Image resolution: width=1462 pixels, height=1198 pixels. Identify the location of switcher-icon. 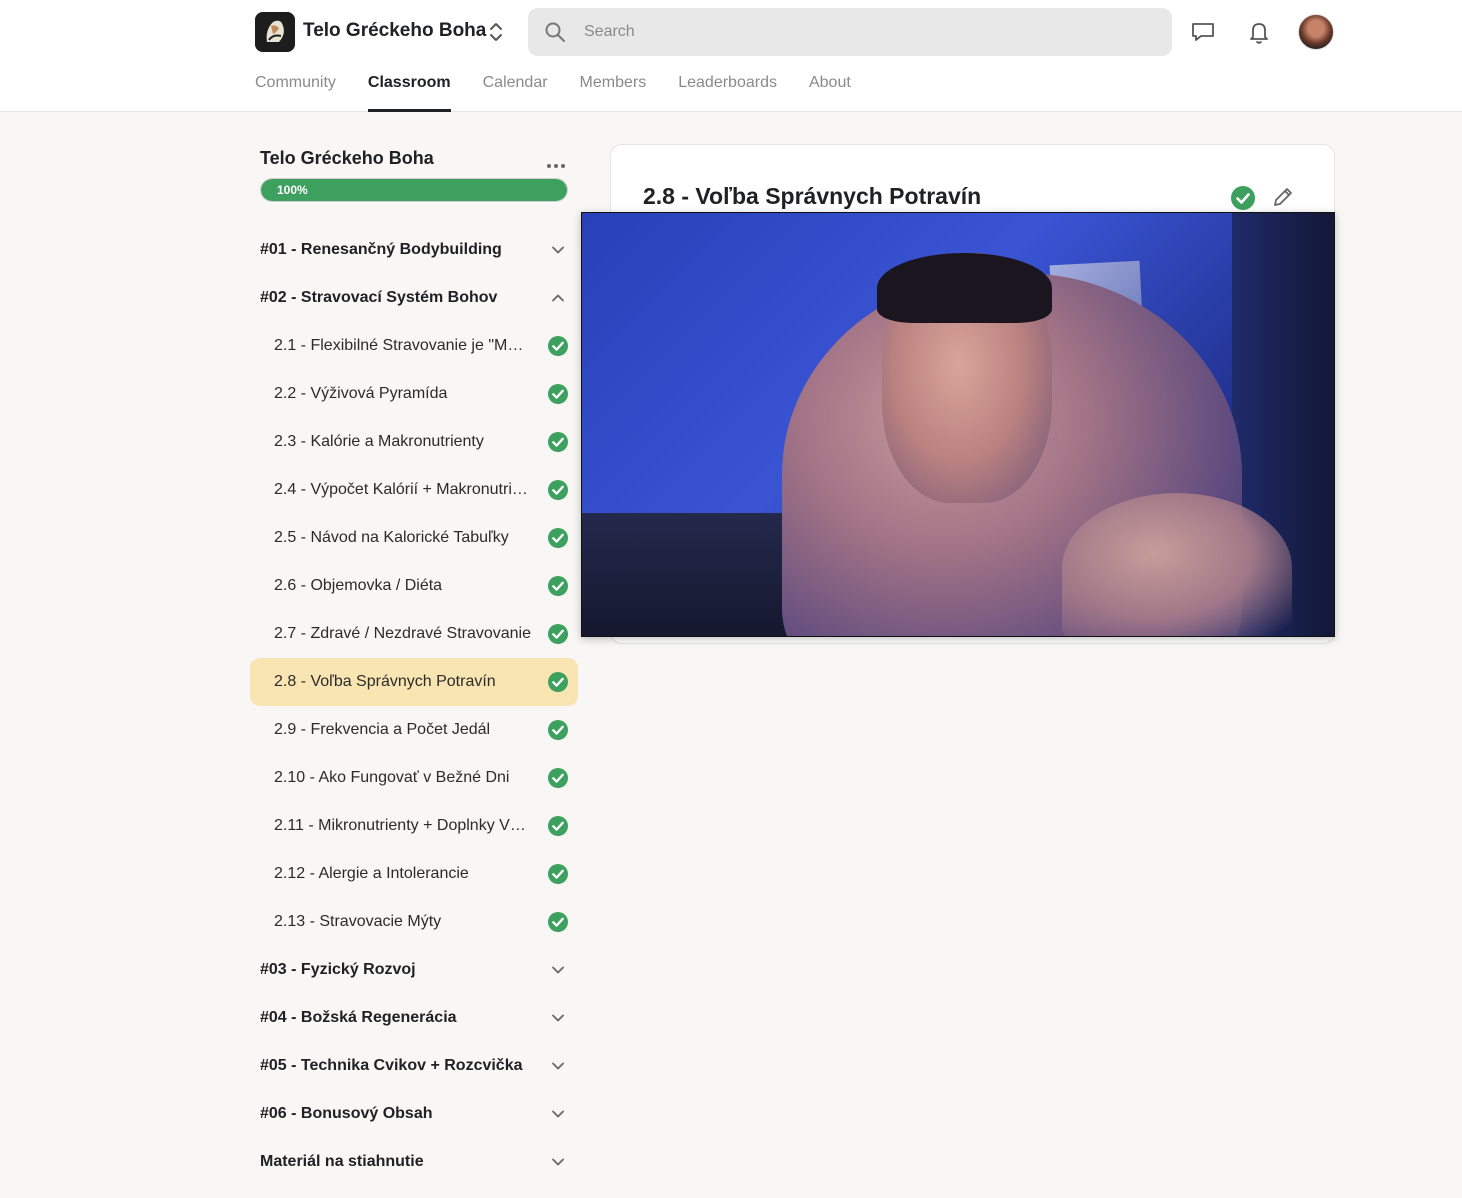
(496, 32).